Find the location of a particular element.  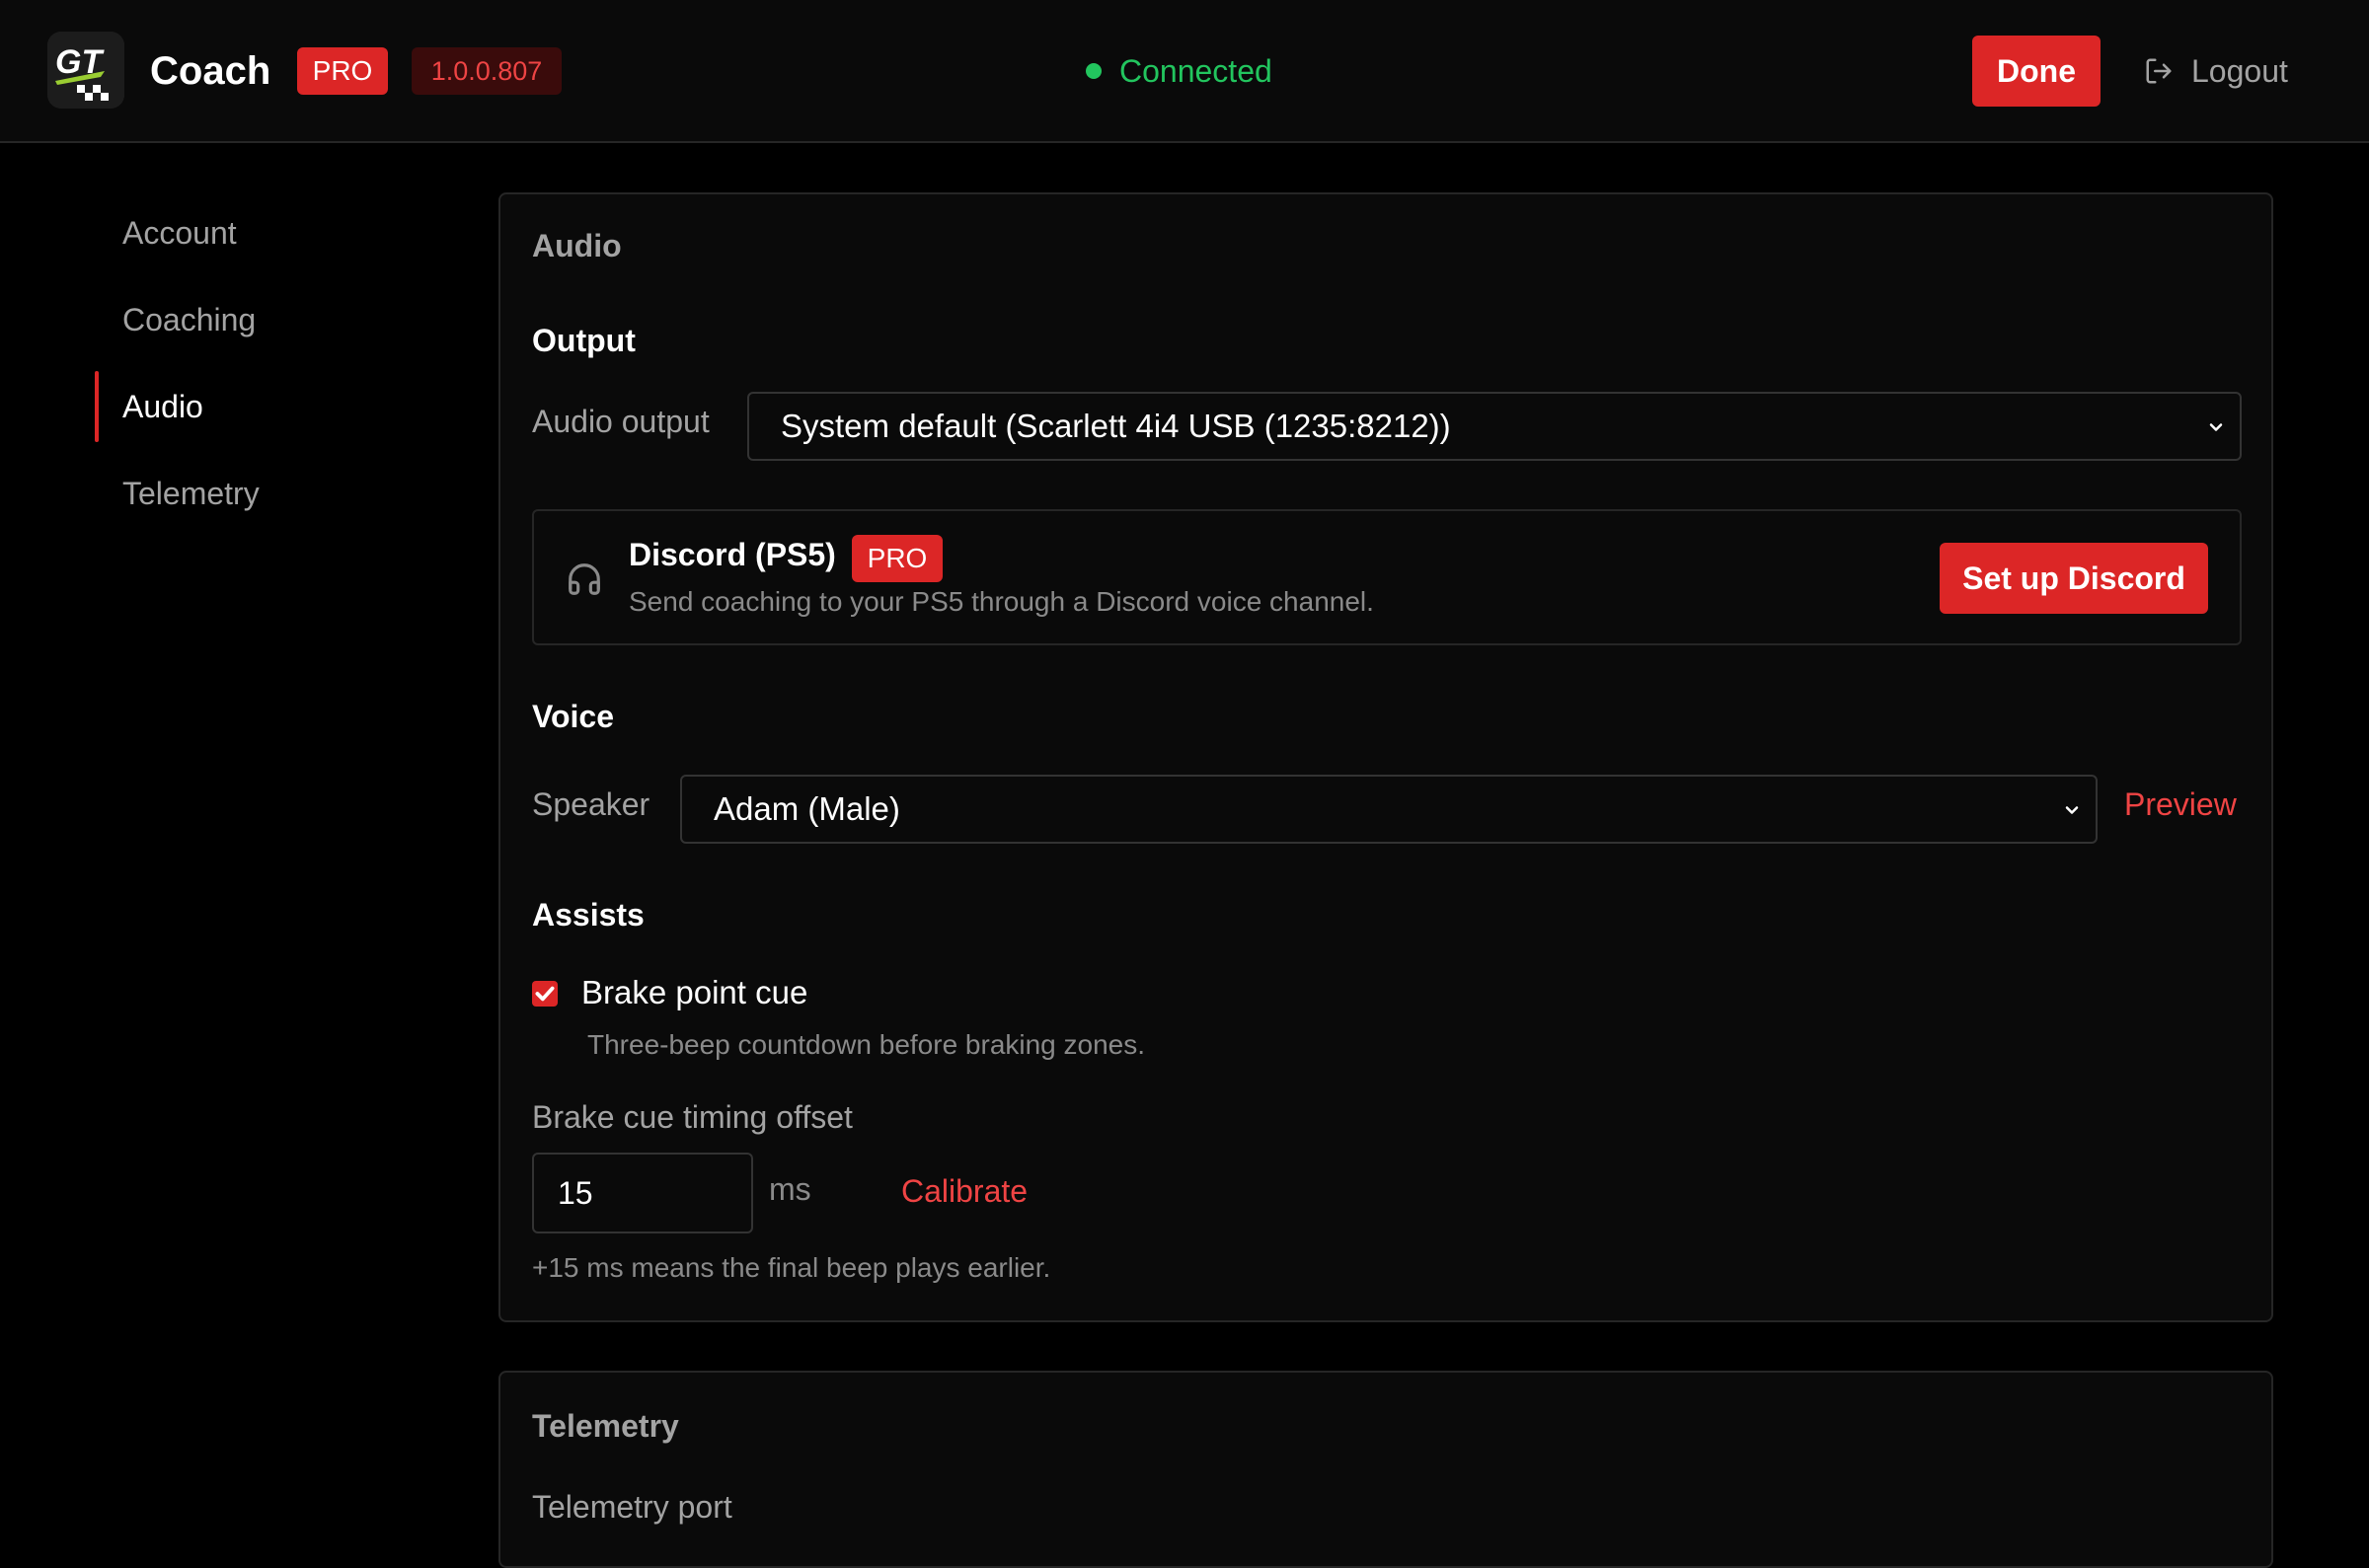

status-dot-icon is located at coordinates (1094, 71).